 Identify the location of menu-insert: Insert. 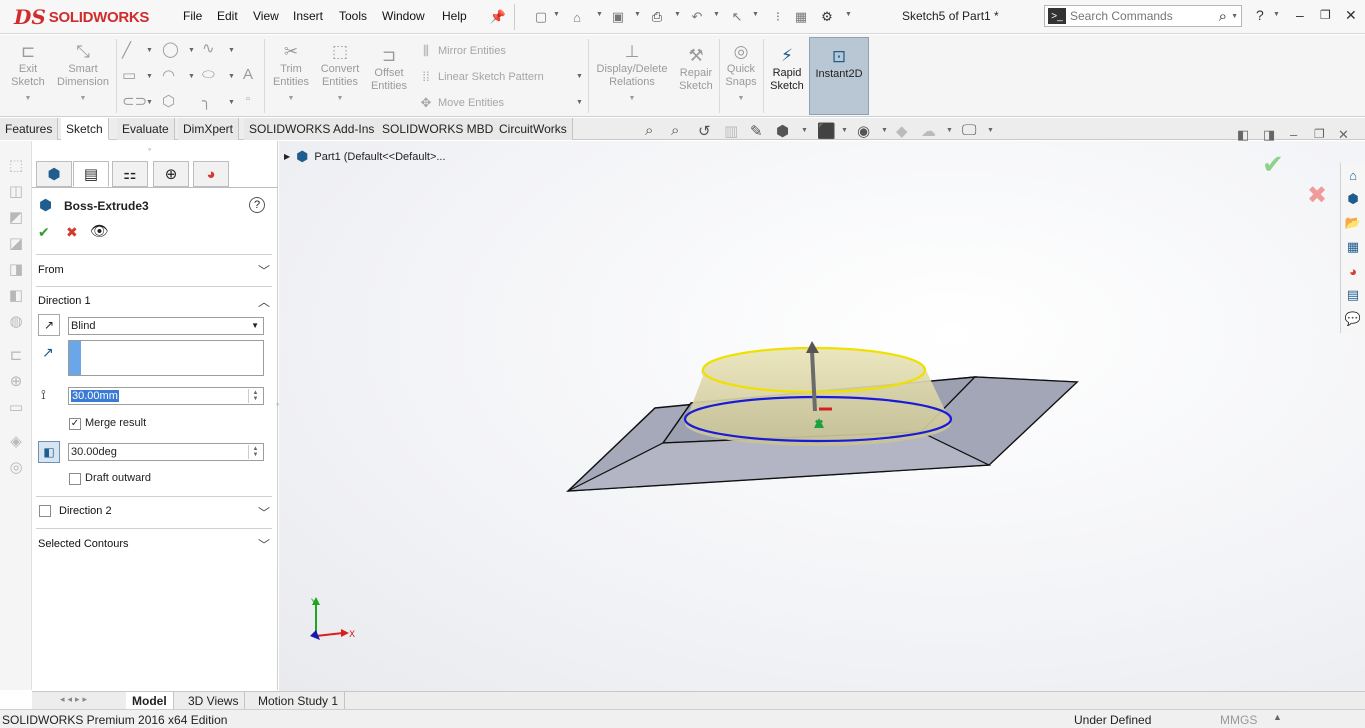
(308, 16).